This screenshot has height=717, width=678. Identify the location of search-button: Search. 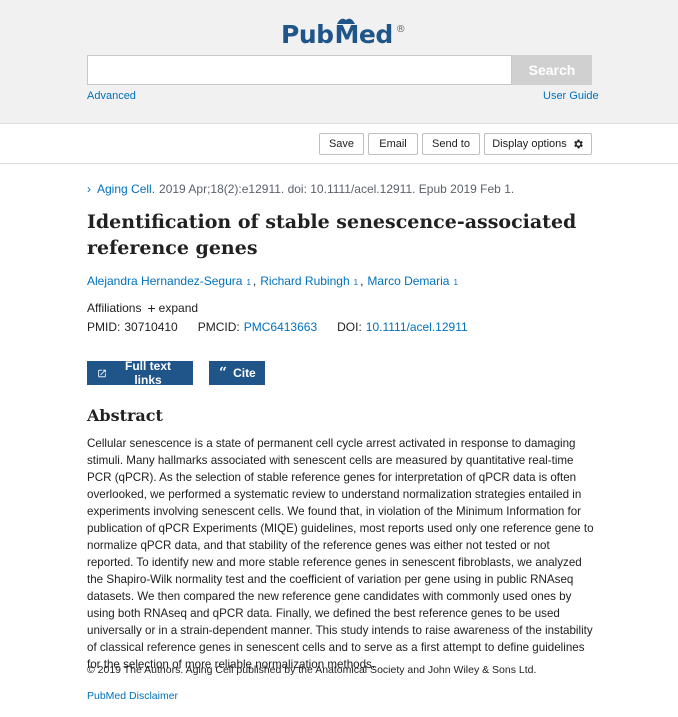
(552, 70).